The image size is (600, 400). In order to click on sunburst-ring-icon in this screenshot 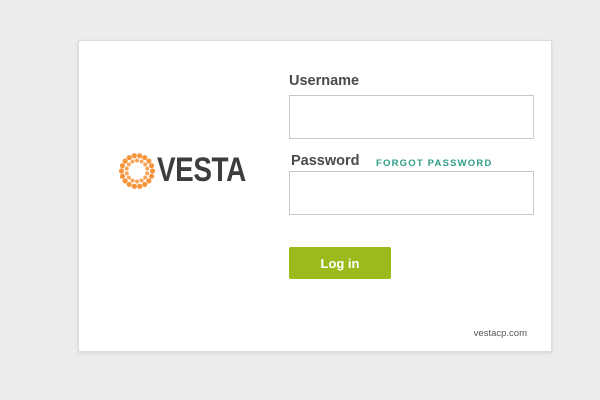, I will do `click(137, 171)`.